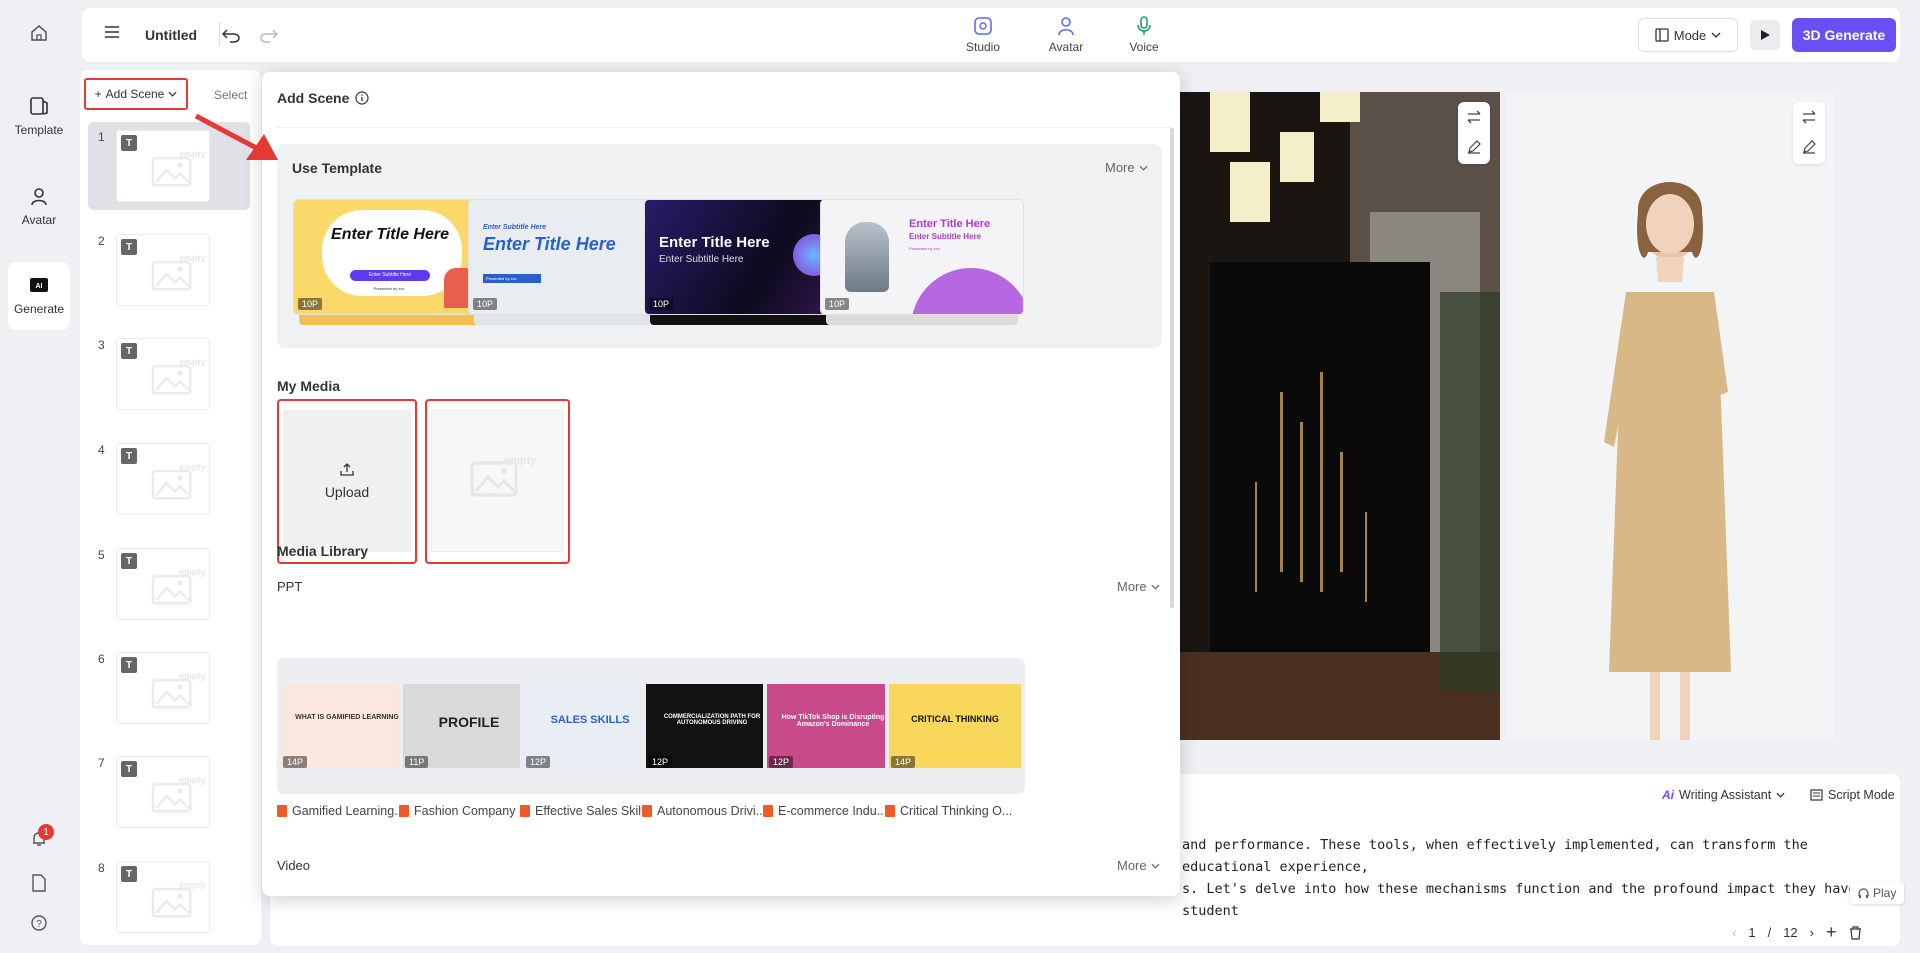  Describe the element at coordinates (39, 286) in the screenshot. I see `svg-text: AI` at that location.